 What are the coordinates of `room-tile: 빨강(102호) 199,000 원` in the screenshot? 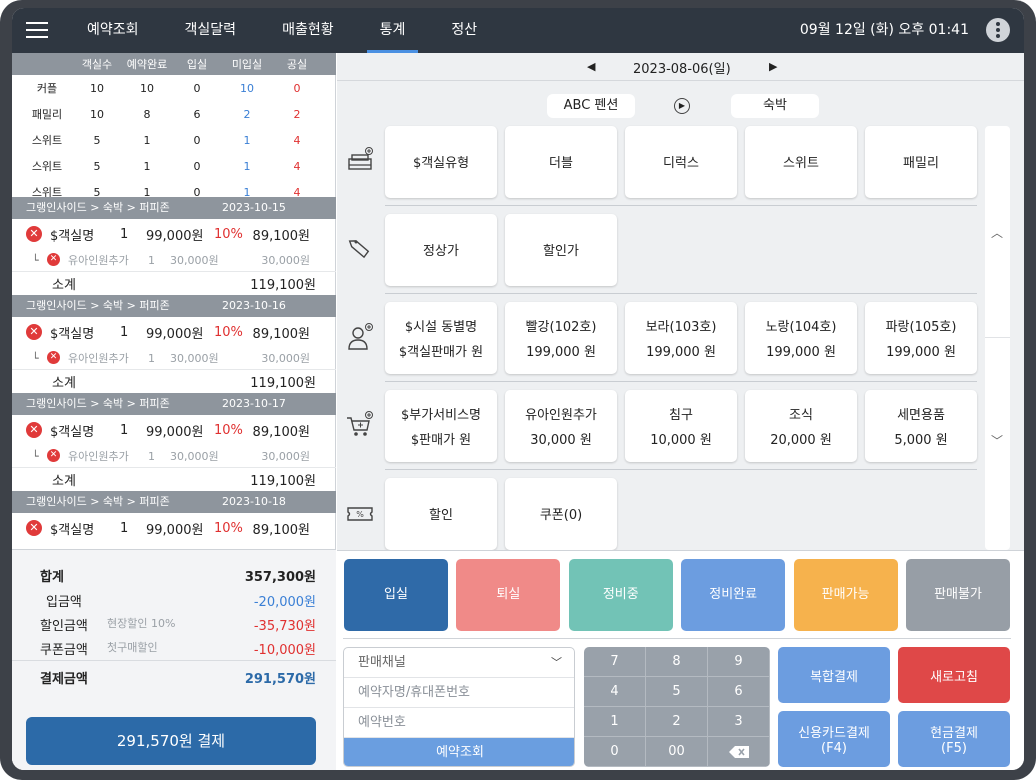 It's located at (561, 338).